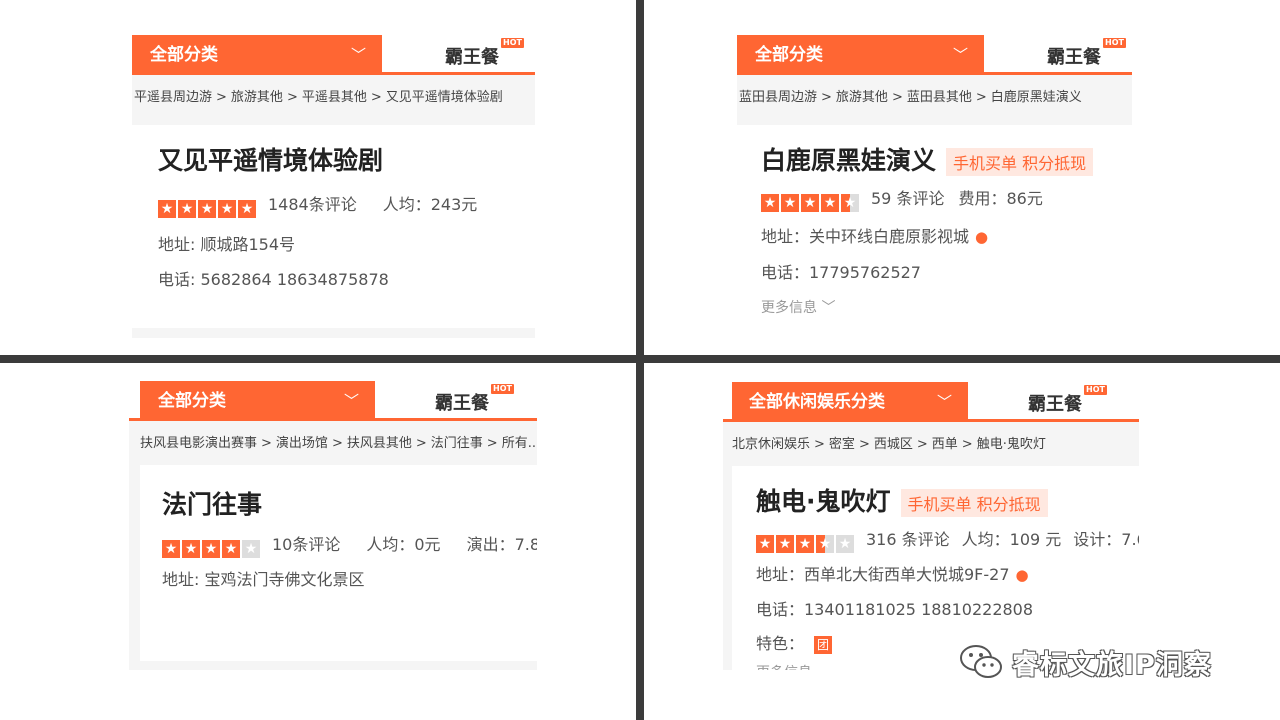 This screenshot has width=1280, height=720. What do you see at coordinates (1000, 198) in the screenshot?
I see `fee: 费用：86元` at bounding box center [1000, 198].